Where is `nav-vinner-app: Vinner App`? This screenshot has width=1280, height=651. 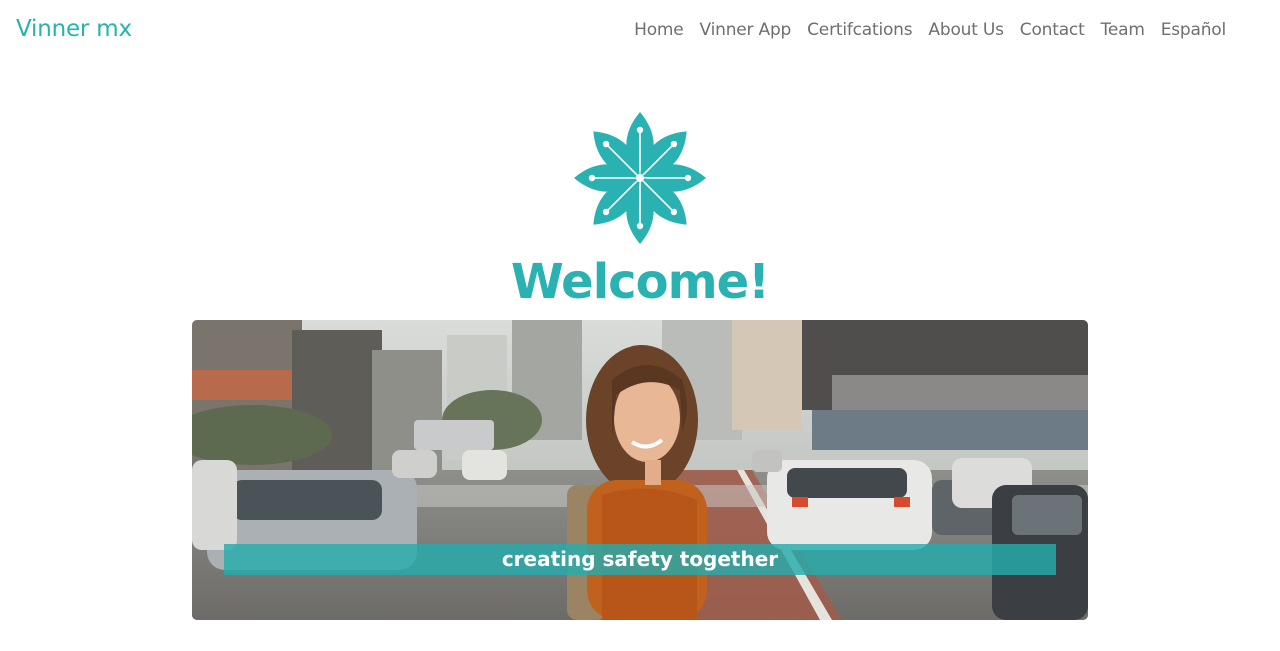
nav-vinner-app: Vinner App is located at coordinates (746, 30).